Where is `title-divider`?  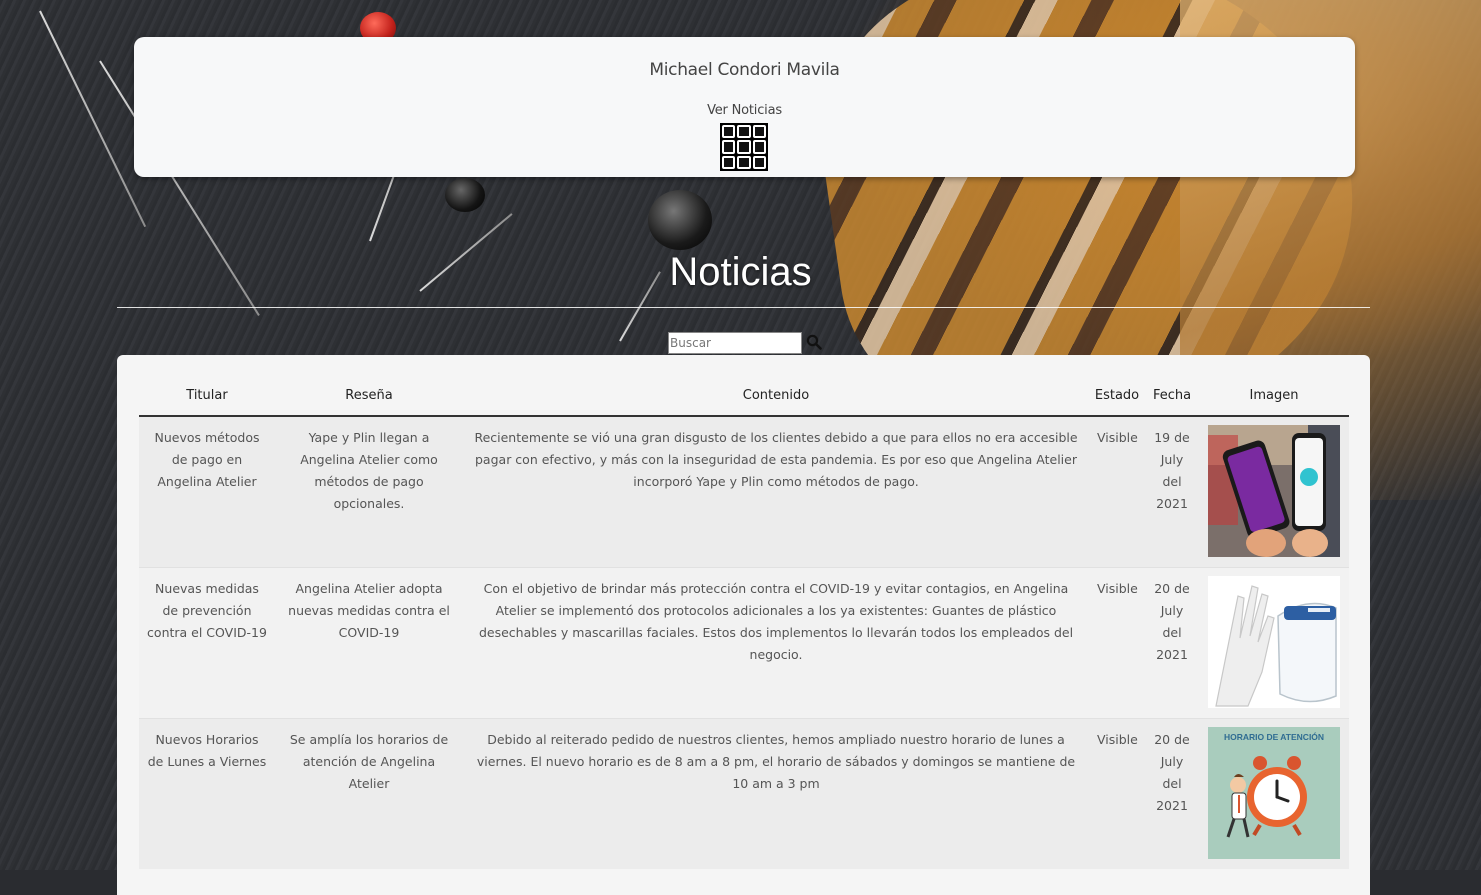
title-divider is located at coordinates (743, 307).